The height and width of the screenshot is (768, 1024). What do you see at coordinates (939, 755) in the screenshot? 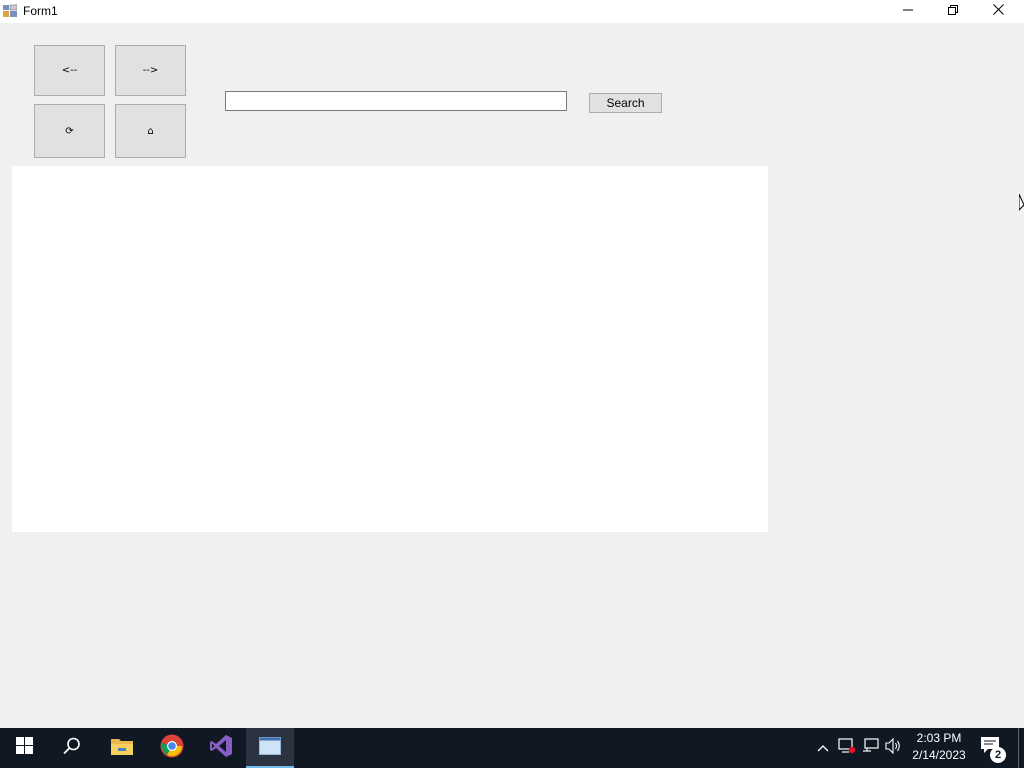
I see `clock-date: 2/14/2023` at bounding box center [939, 755].